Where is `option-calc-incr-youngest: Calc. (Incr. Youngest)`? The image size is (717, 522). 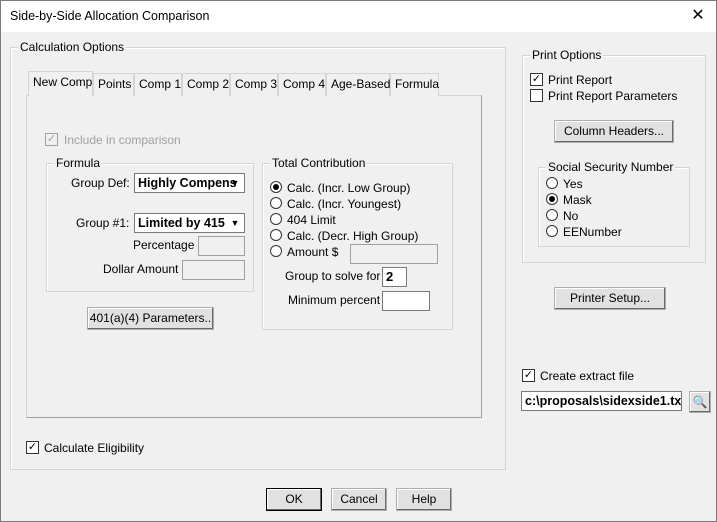
option-calc-incr-youngest: Calc. (Incr. Youngest) is located at coordinates (344, 204).